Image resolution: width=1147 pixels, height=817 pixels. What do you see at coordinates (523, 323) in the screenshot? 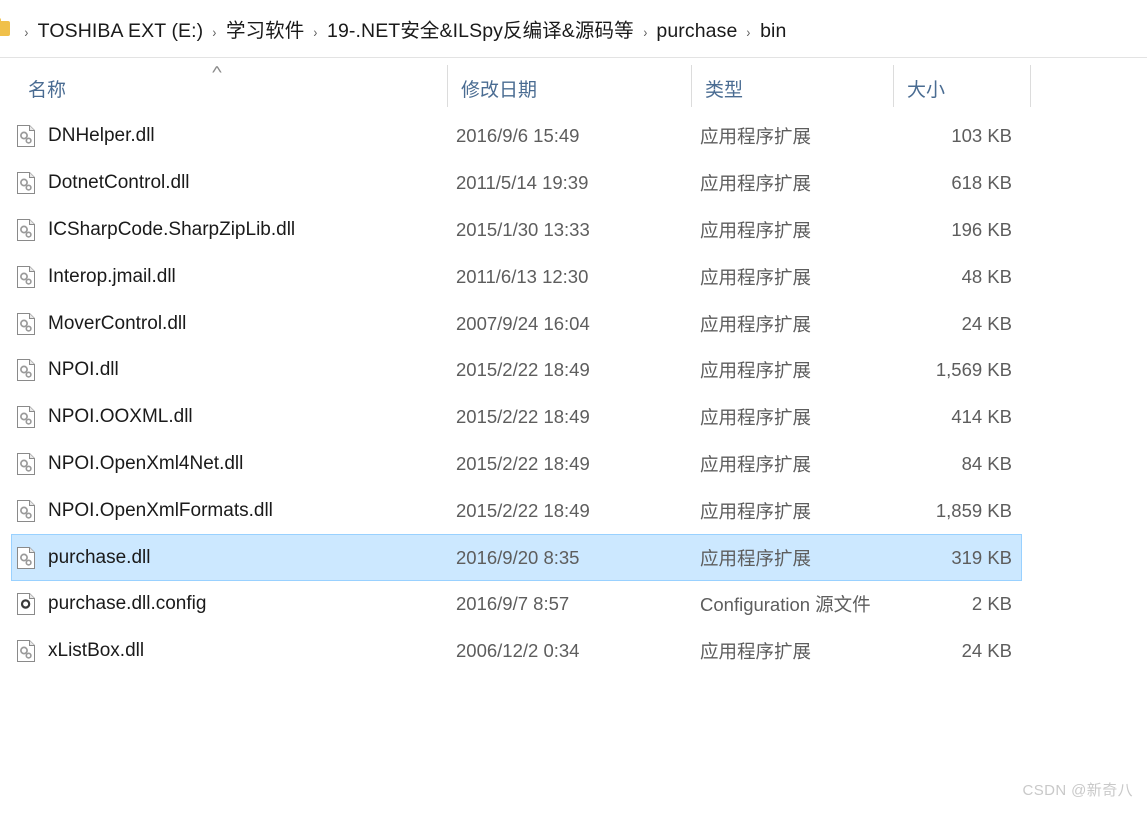
I see `file-date-cell: 2007/9/24 16:04` at bounding box center [523, 323].